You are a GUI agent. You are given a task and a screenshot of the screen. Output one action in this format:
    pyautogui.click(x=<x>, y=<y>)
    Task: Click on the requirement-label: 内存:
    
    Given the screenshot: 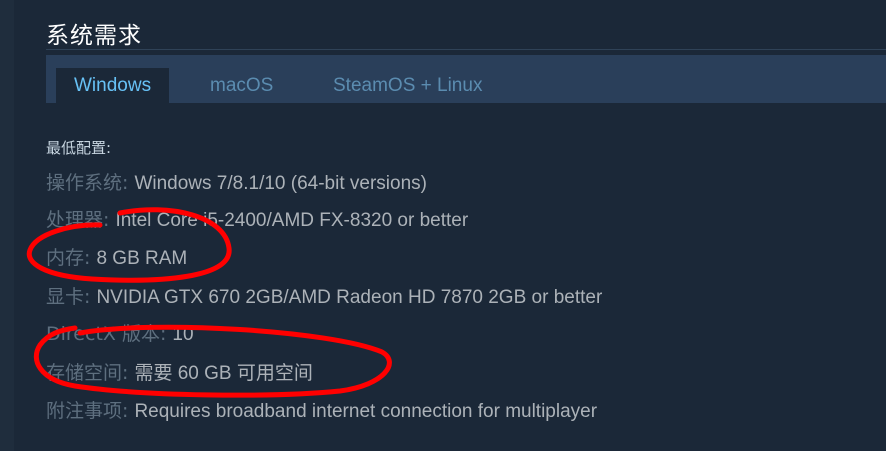 What is the action you would take?
    pyautogui.click(x=68, y=258)
    